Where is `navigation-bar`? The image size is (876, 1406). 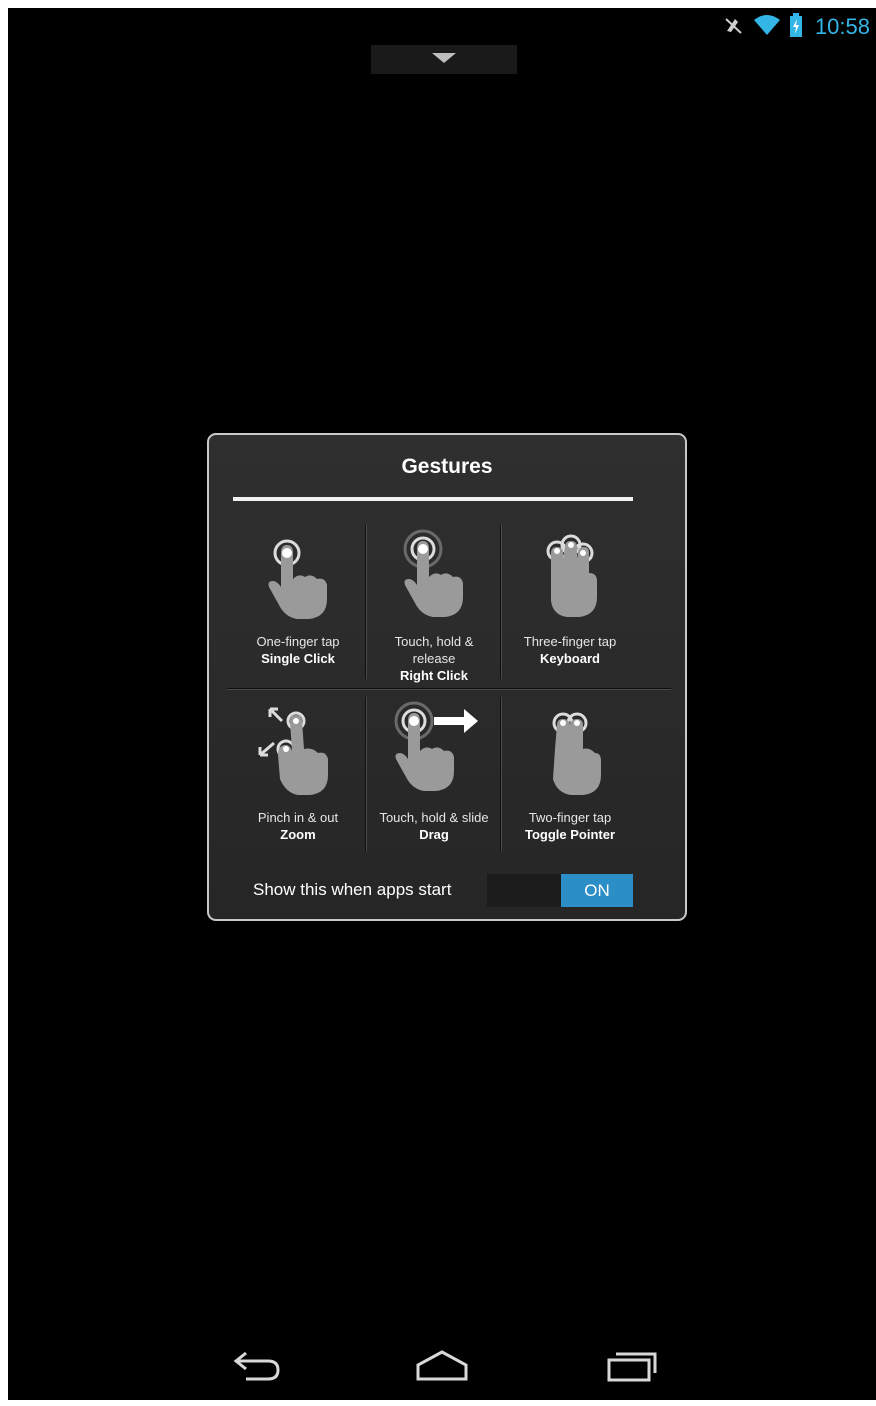 navigation-bar is located at coordinates (442, 1366).